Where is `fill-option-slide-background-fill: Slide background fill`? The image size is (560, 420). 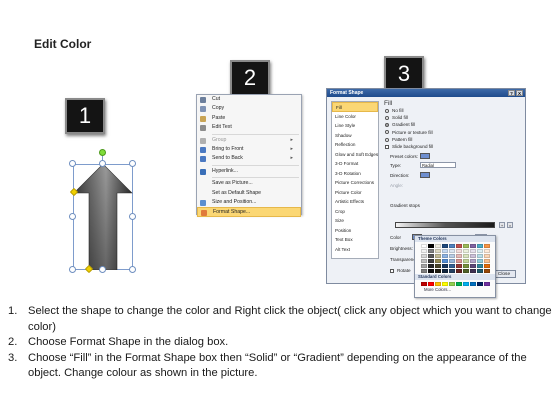
fill-option-slide-background-fill: Slide background fill is located at coordinates (452, 146).